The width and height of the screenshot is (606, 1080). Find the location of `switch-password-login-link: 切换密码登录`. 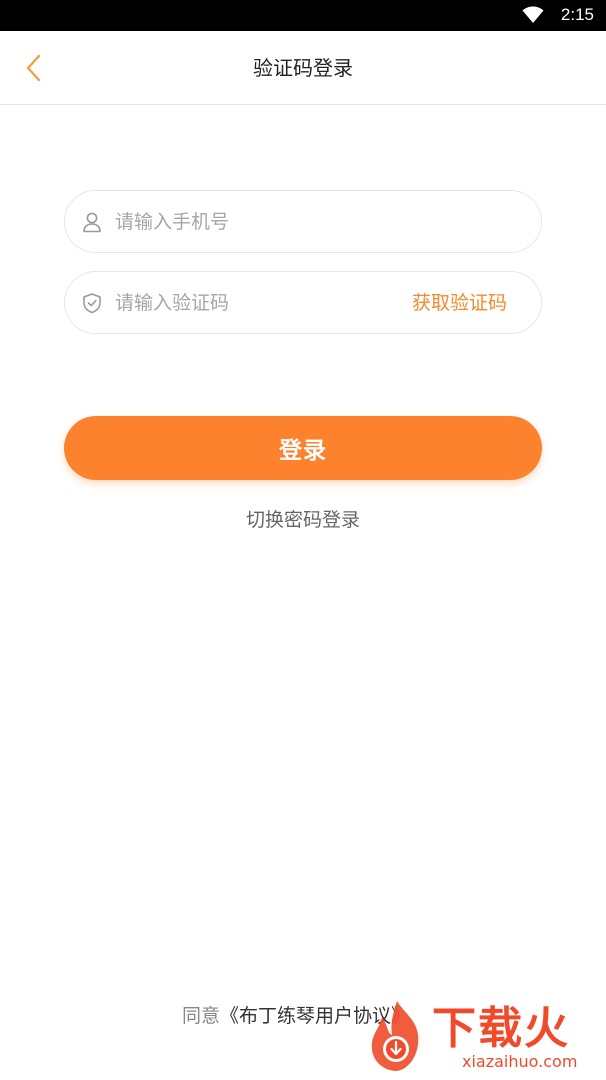

switch-password-login-link: 切换密码登录 is located at coordinates (303, 520).